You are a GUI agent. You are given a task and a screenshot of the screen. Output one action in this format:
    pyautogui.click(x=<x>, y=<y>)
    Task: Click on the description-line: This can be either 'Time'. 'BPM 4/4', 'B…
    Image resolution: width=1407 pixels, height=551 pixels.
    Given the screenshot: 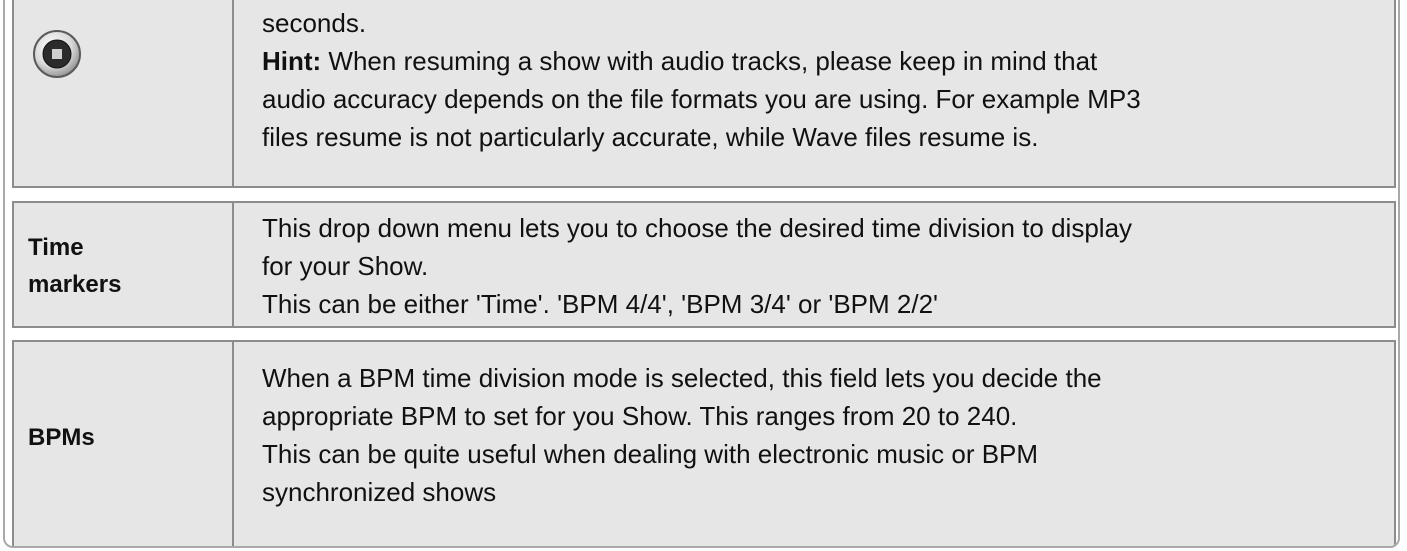 What is the action you would take?
    pyautogui.click(x=600, y=304)
    